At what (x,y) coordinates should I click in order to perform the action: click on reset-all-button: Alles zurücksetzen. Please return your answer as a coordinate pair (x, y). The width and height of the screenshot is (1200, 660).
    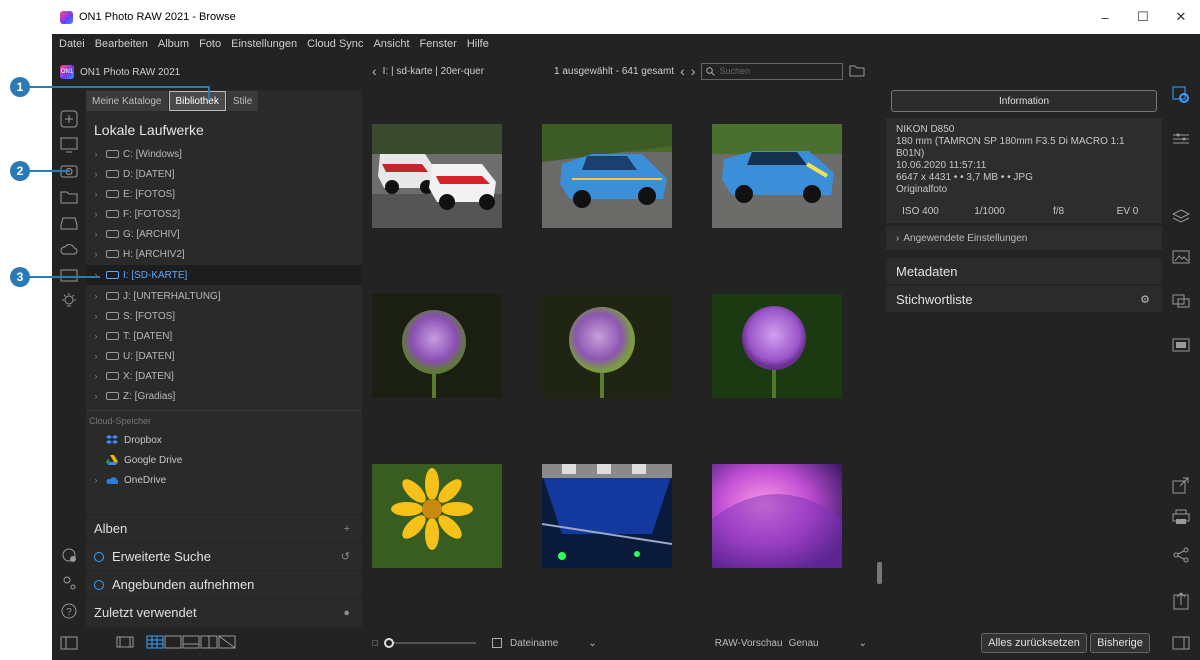
    Looking at the image, I should click on (1034, 643).